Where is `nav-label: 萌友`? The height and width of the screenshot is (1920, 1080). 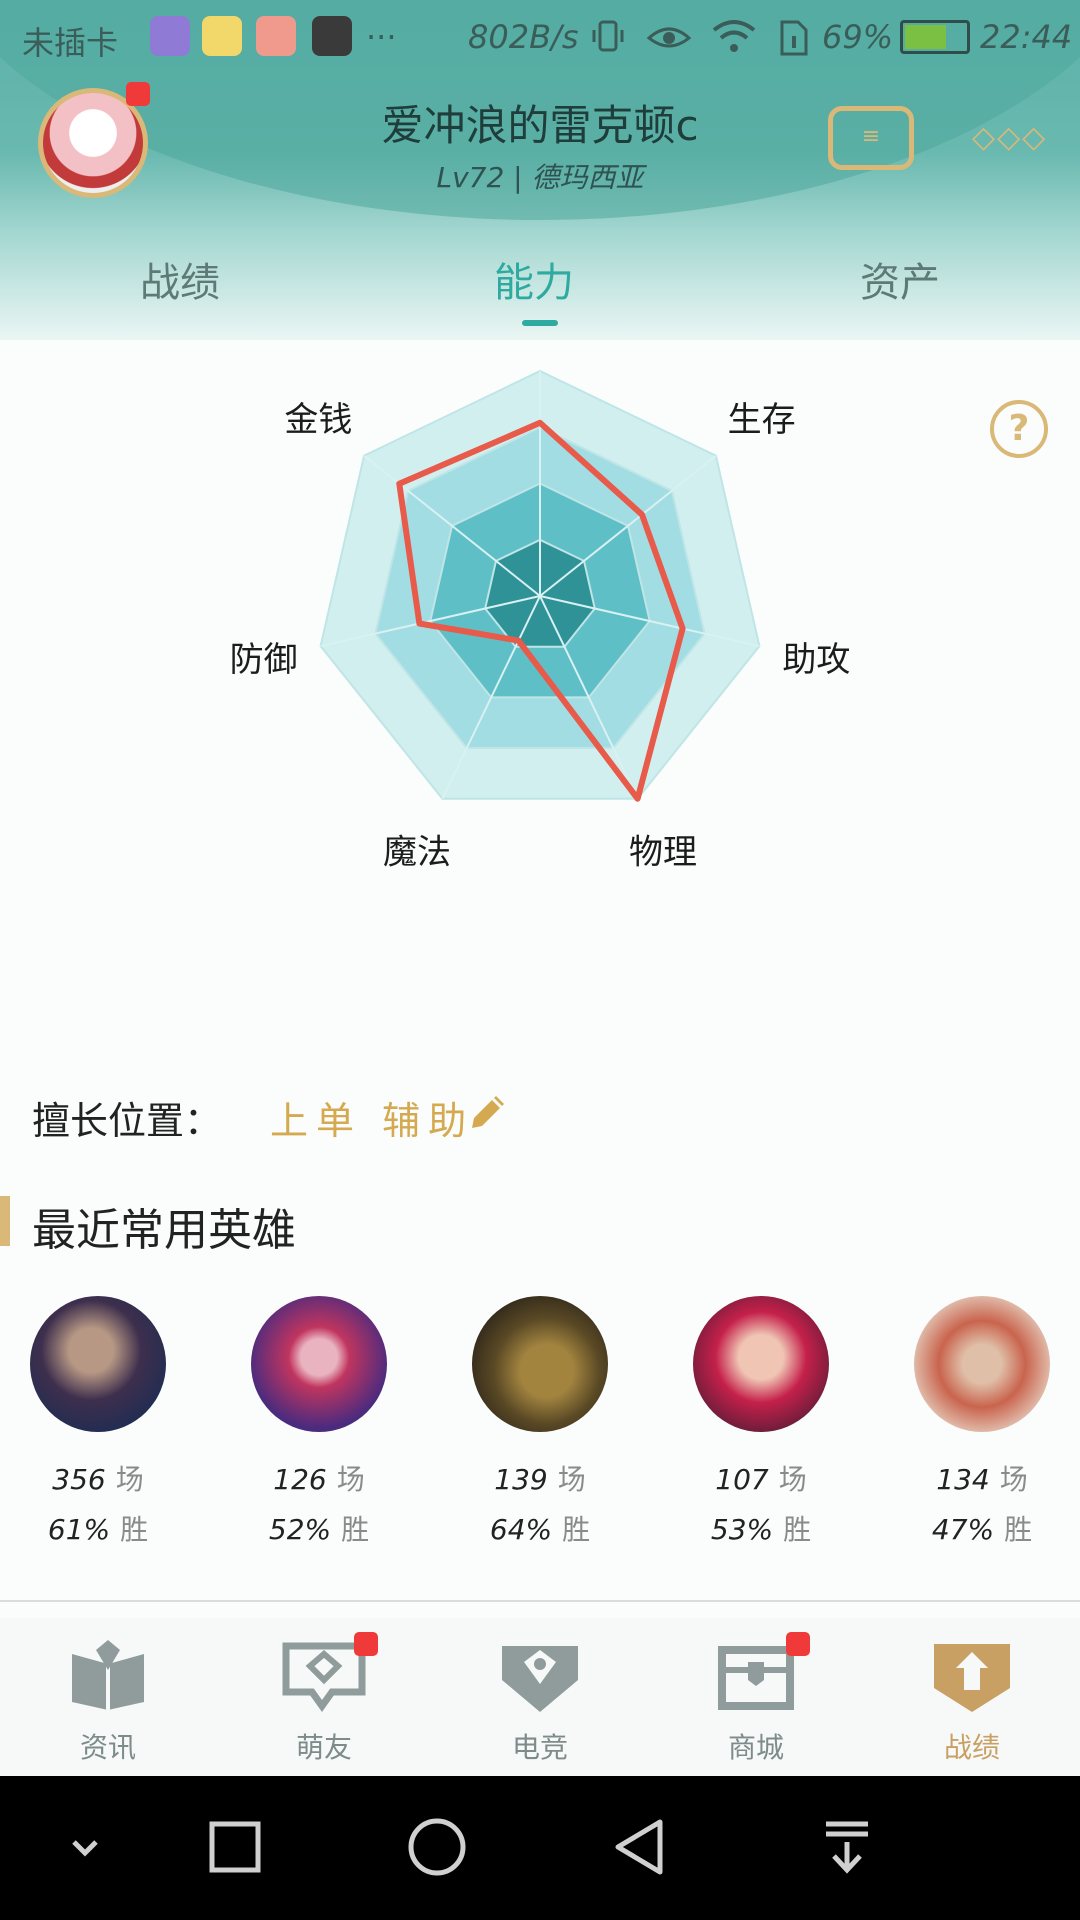 nav-label: 萌友 is located at coordinates (323, 1747).